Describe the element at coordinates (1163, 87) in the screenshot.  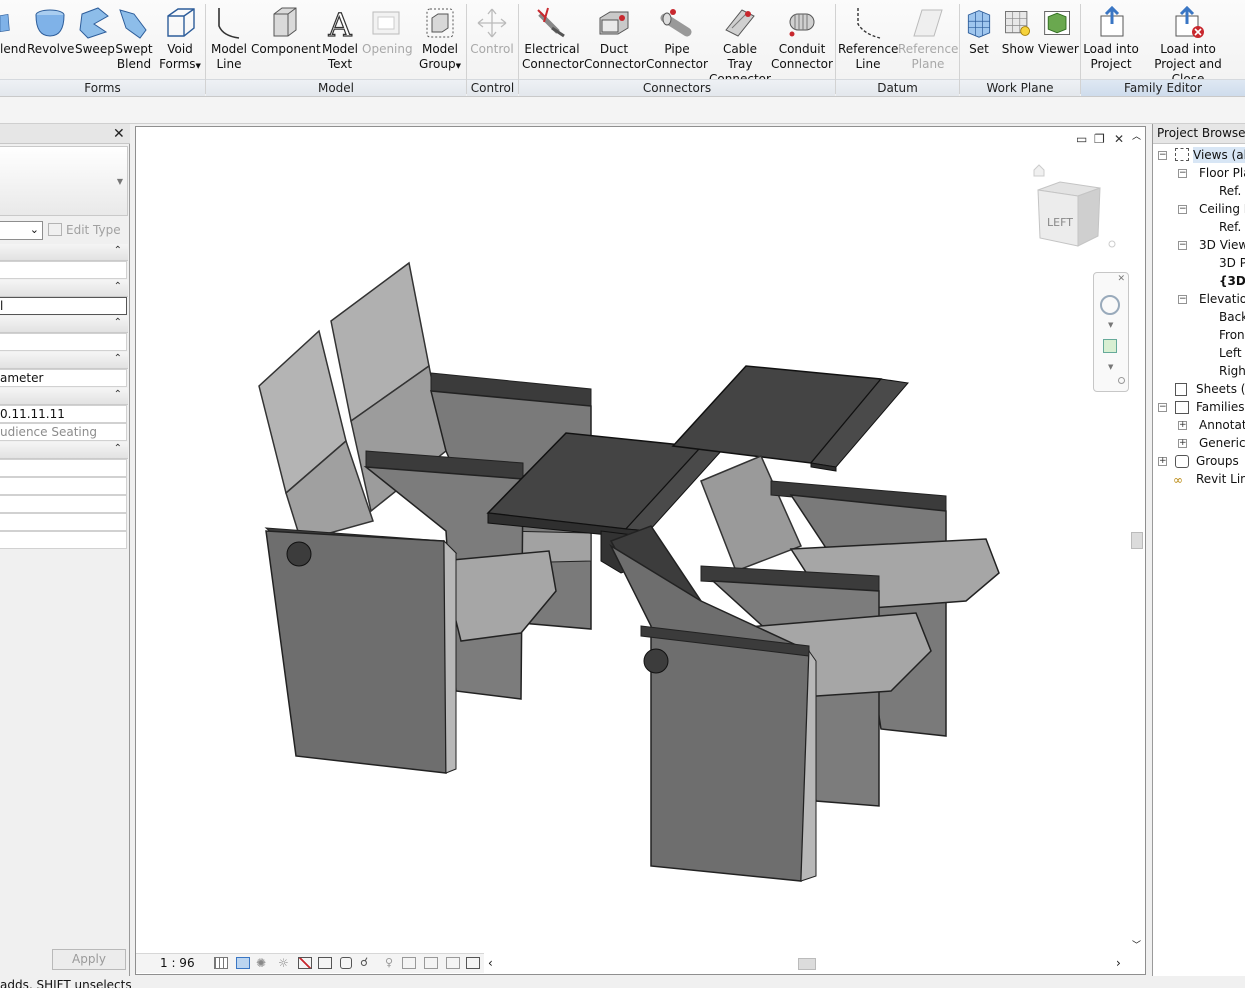
I see `panel-family-editor: Family Editor` at that location.